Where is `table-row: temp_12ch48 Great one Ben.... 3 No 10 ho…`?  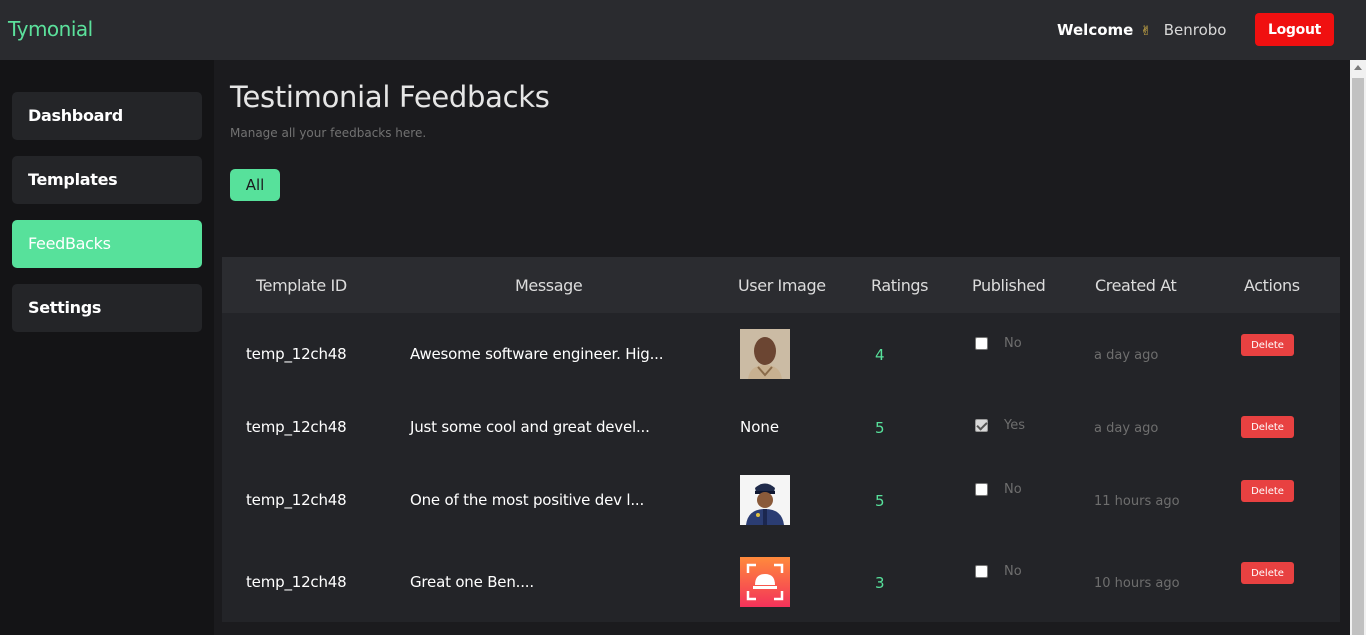 table-row: temp_12ch48 Great one Ben.... 3 No 10 ho… is located at coordinates (781, 587).